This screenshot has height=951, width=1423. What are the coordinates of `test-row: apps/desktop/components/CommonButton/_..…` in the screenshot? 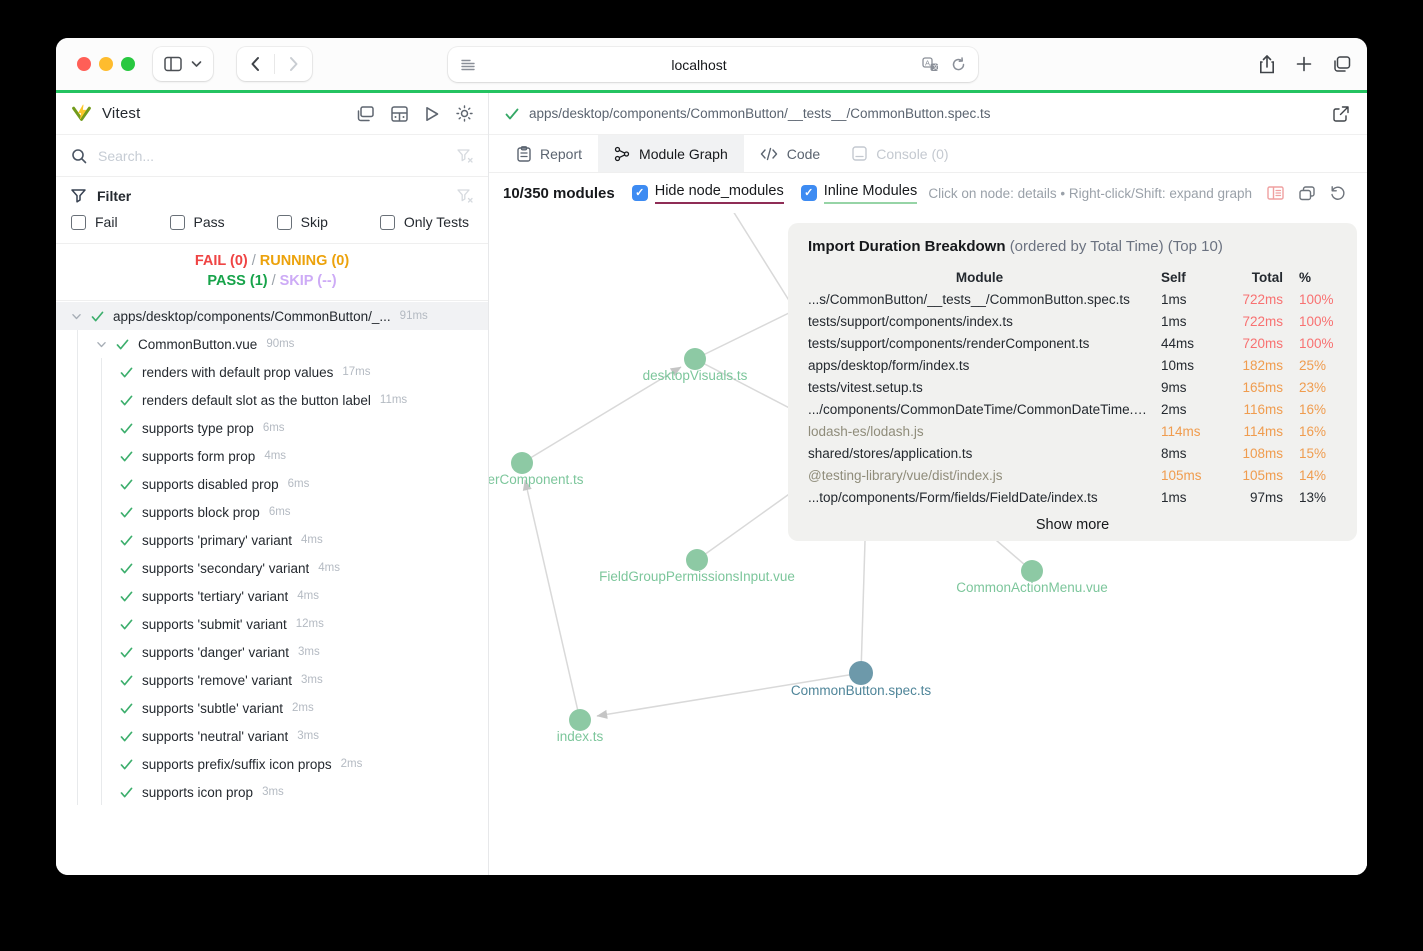 It's located at (272, 316).